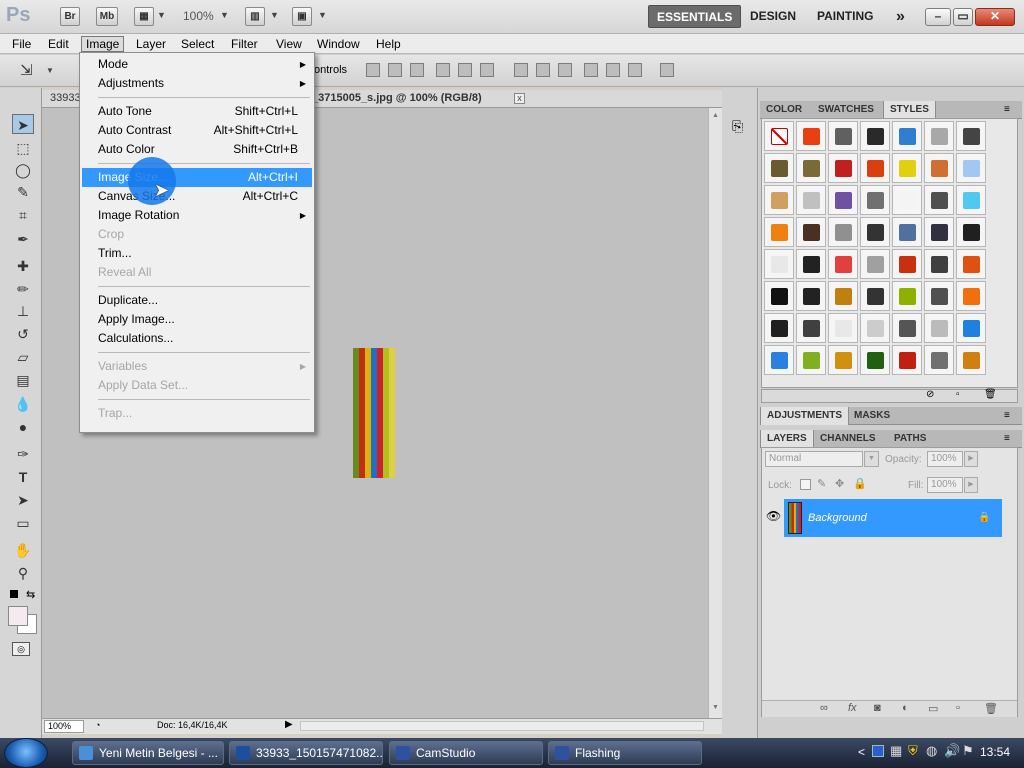 The image size is (1024, 768). Describe the element at coordinates (302, 16) in the screenshot. I see `screen-mode-icon: ▣` at that location.